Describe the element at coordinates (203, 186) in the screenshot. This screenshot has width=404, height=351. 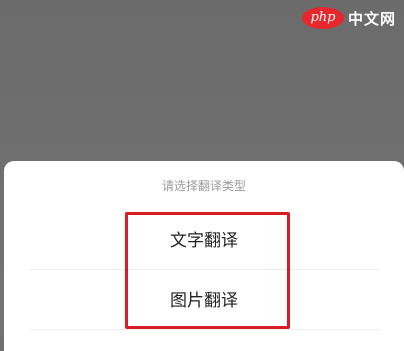
I see `sheet-title: 请选择翻译类型` at that location.